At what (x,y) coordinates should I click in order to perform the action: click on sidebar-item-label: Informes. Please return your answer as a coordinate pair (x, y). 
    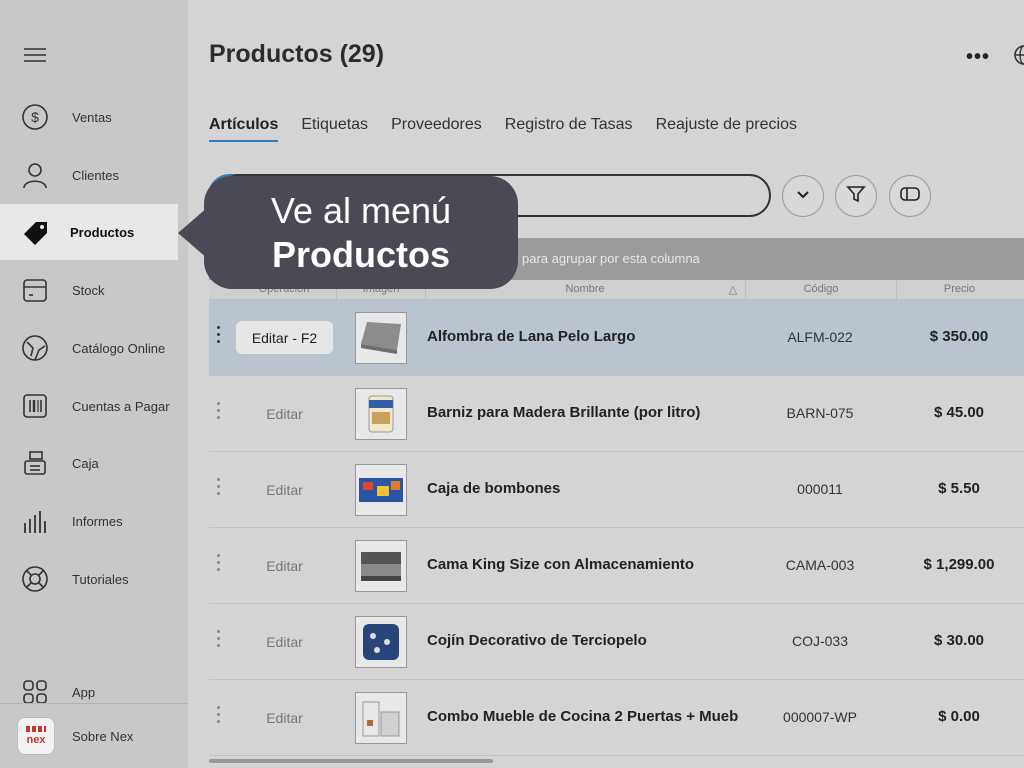
    Looking at the image, I should click on (97, 521).